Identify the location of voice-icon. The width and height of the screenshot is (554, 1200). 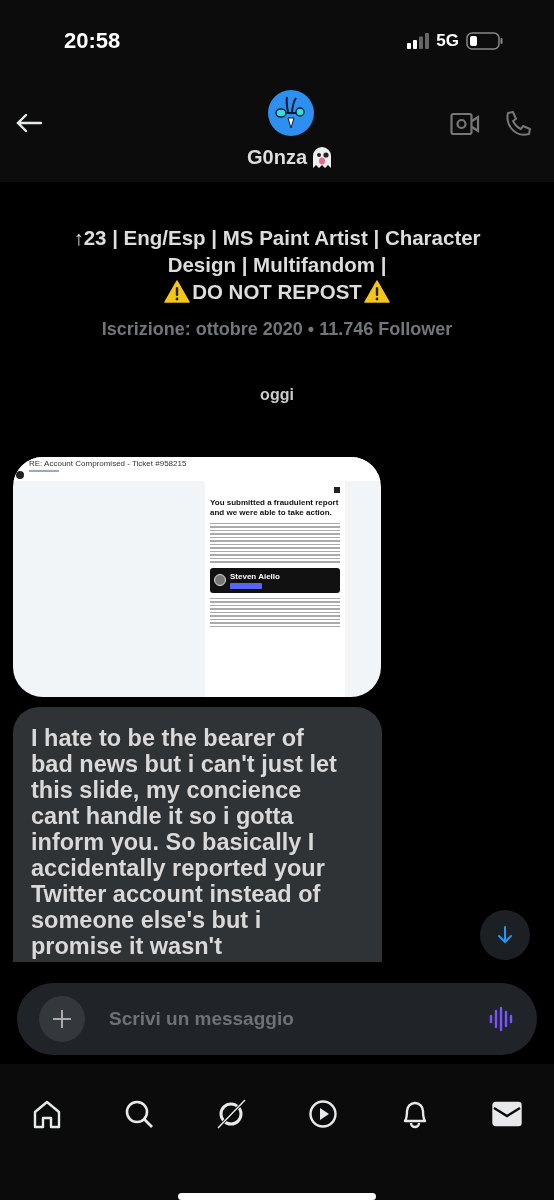
(502, 1018).